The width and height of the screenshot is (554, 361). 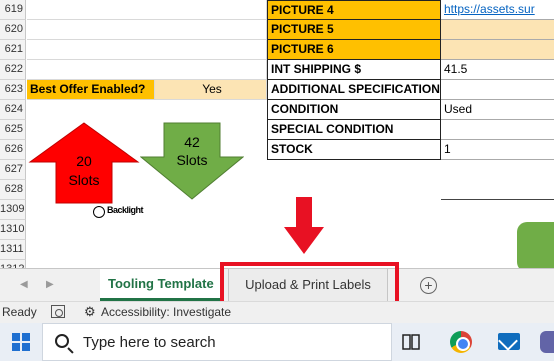 What do you see at coordinates (13, 30) in the screenshot?
I see `row-header: 620` at bounding box center [13, 30].